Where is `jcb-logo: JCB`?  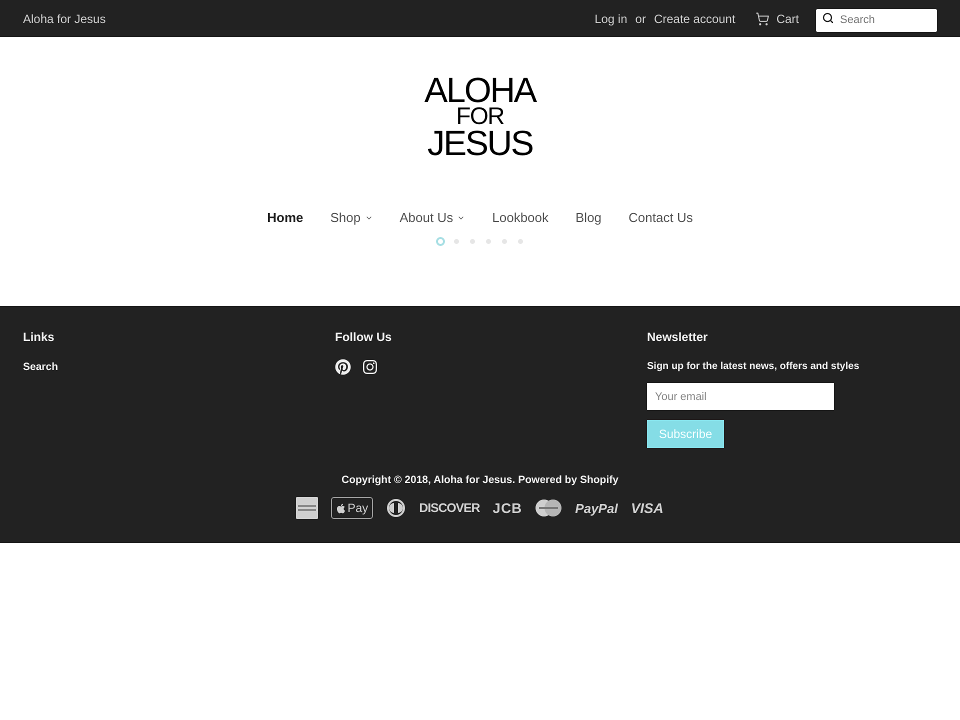
jcb-logo: JCB is located at coordinates (507, 508).